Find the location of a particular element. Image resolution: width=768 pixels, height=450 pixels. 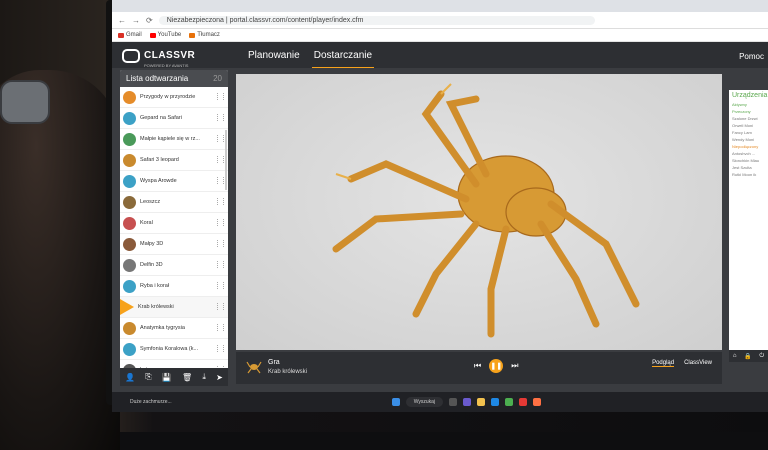

playlist-header: Lista odtwarzania 20 is located at coordinates (174, 78).